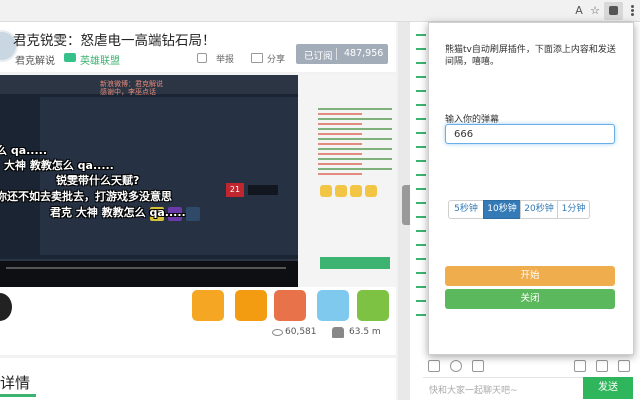 The width and height of the screenshot is (640, 400). Describe the element at coordinates (355, 141) in the screenshot. I see `captured-chat-lines` at that location.